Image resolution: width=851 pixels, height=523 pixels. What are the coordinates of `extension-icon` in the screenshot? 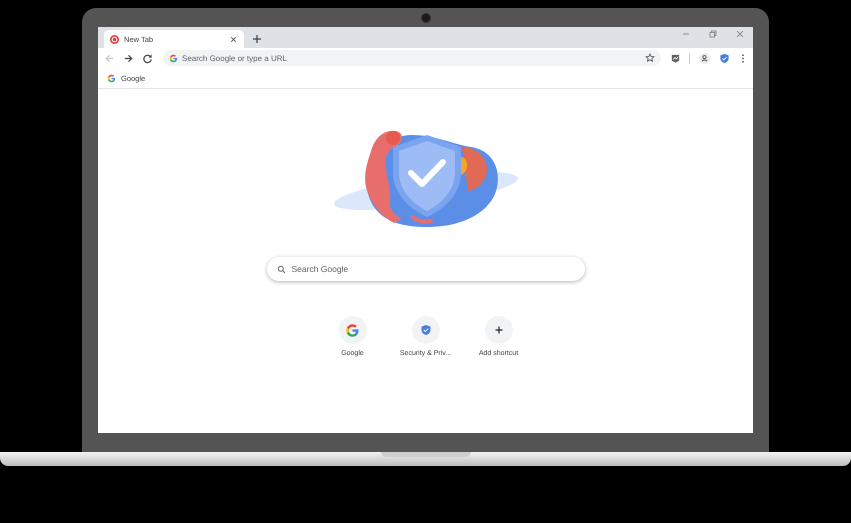 It's located at (675, 58).